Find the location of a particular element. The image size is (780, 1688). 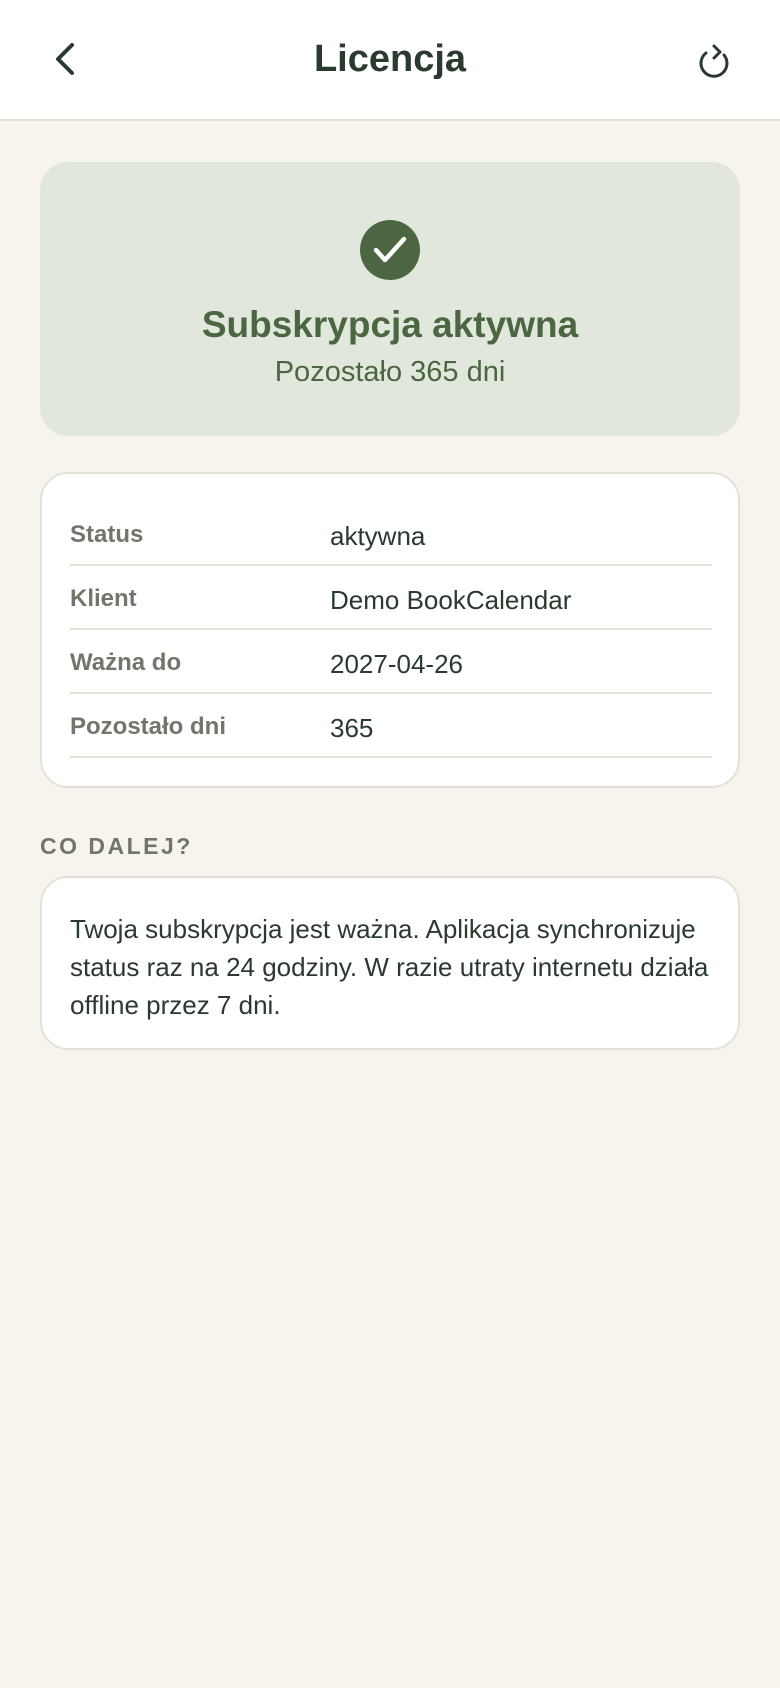

subscription-status-card: Subskrypcja aktywna Pozostało 365 dni is located at coordinates (390, 299).